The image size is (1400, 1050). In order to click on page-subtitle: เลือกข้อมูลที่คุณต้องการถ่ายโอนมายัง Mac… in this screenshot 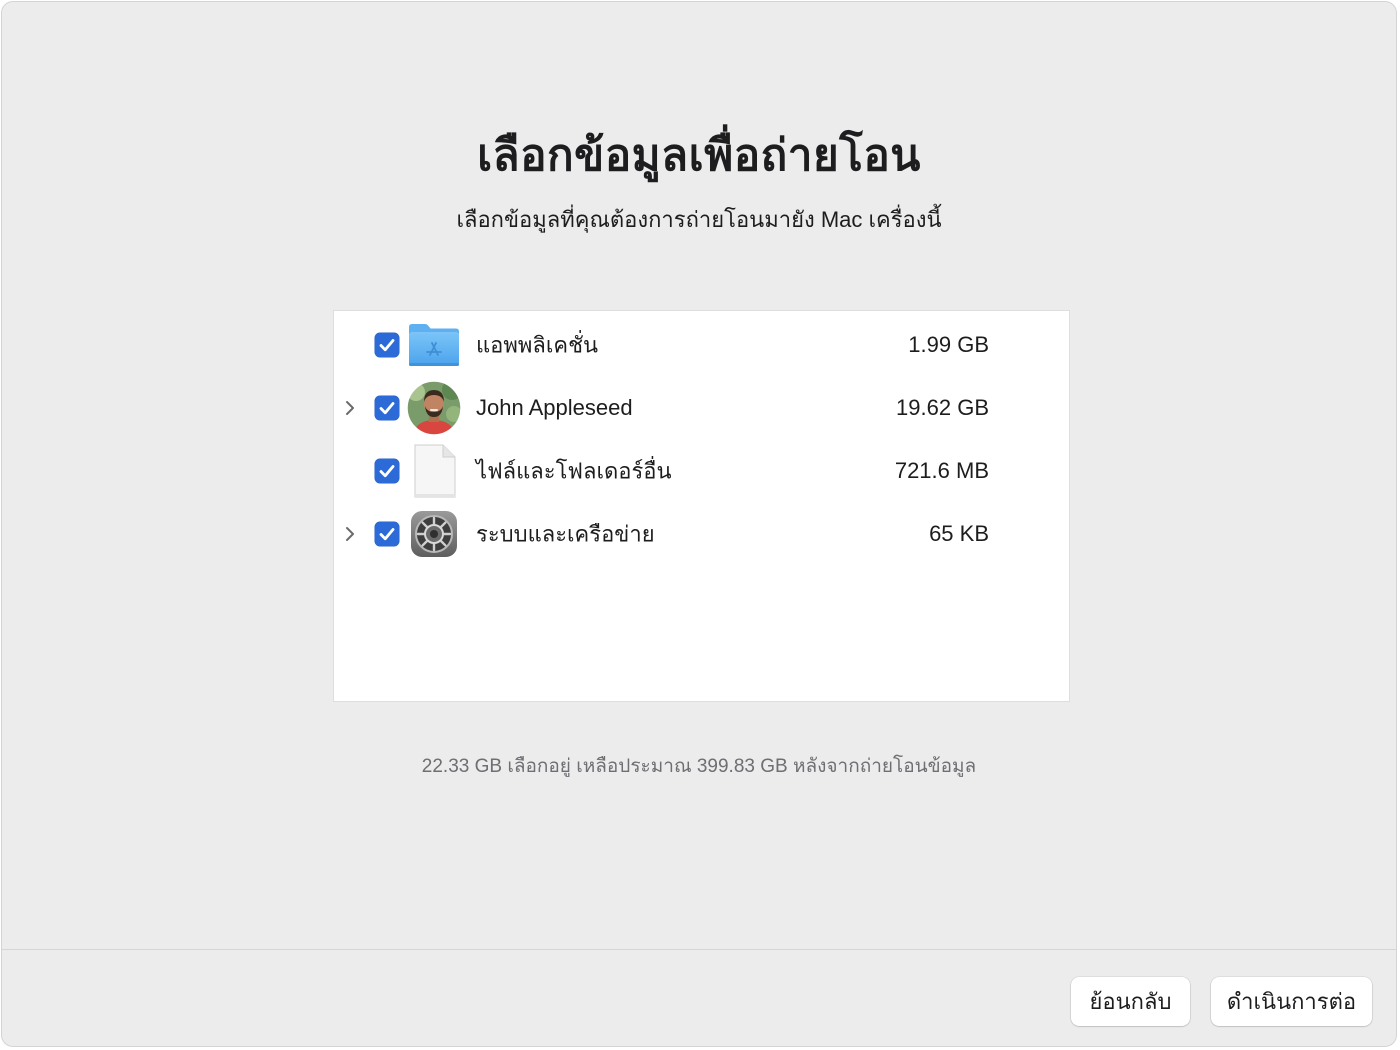, I will do `click(699, 219)`.